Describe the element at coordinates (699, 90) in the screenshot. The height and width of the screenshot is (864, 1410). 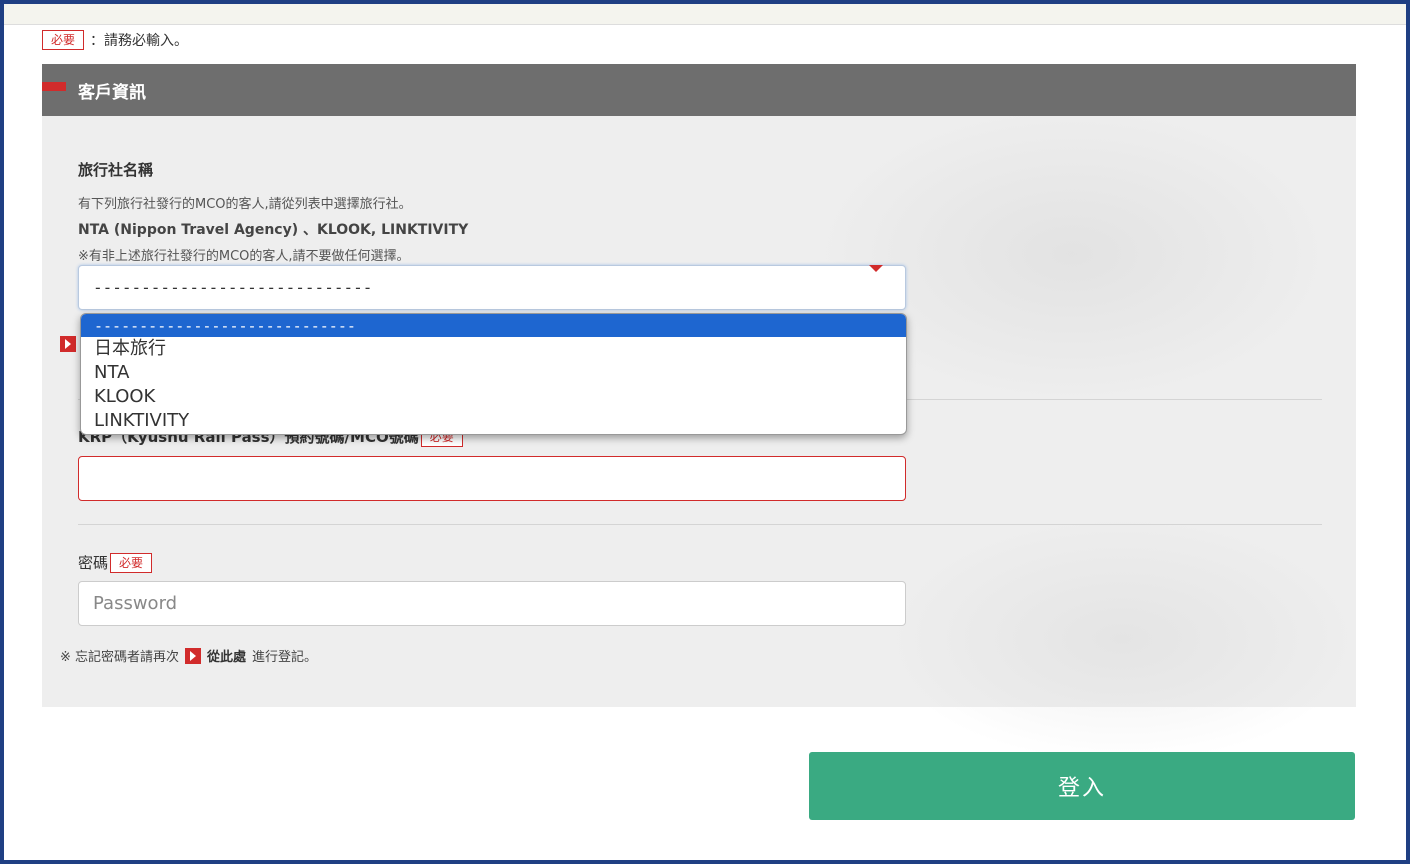
I see `section-header: 客戶資訊` at that location.